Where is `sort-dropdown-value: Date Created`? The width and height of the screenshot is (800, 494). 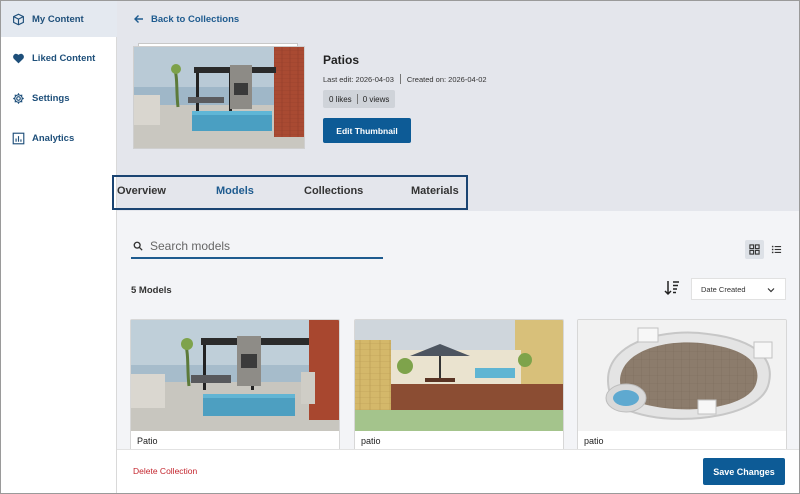 sort-dropdown-value: Date Created is located at coordinates (723, 289).